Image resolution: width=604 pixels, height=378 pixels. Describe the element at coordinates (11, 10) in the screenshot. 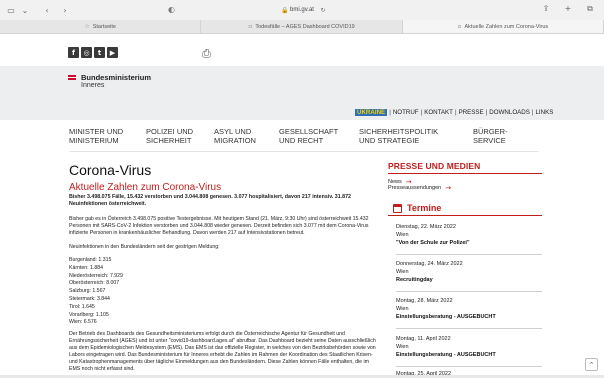

I see `sidebar-toggle-icon: ▭` at that location.